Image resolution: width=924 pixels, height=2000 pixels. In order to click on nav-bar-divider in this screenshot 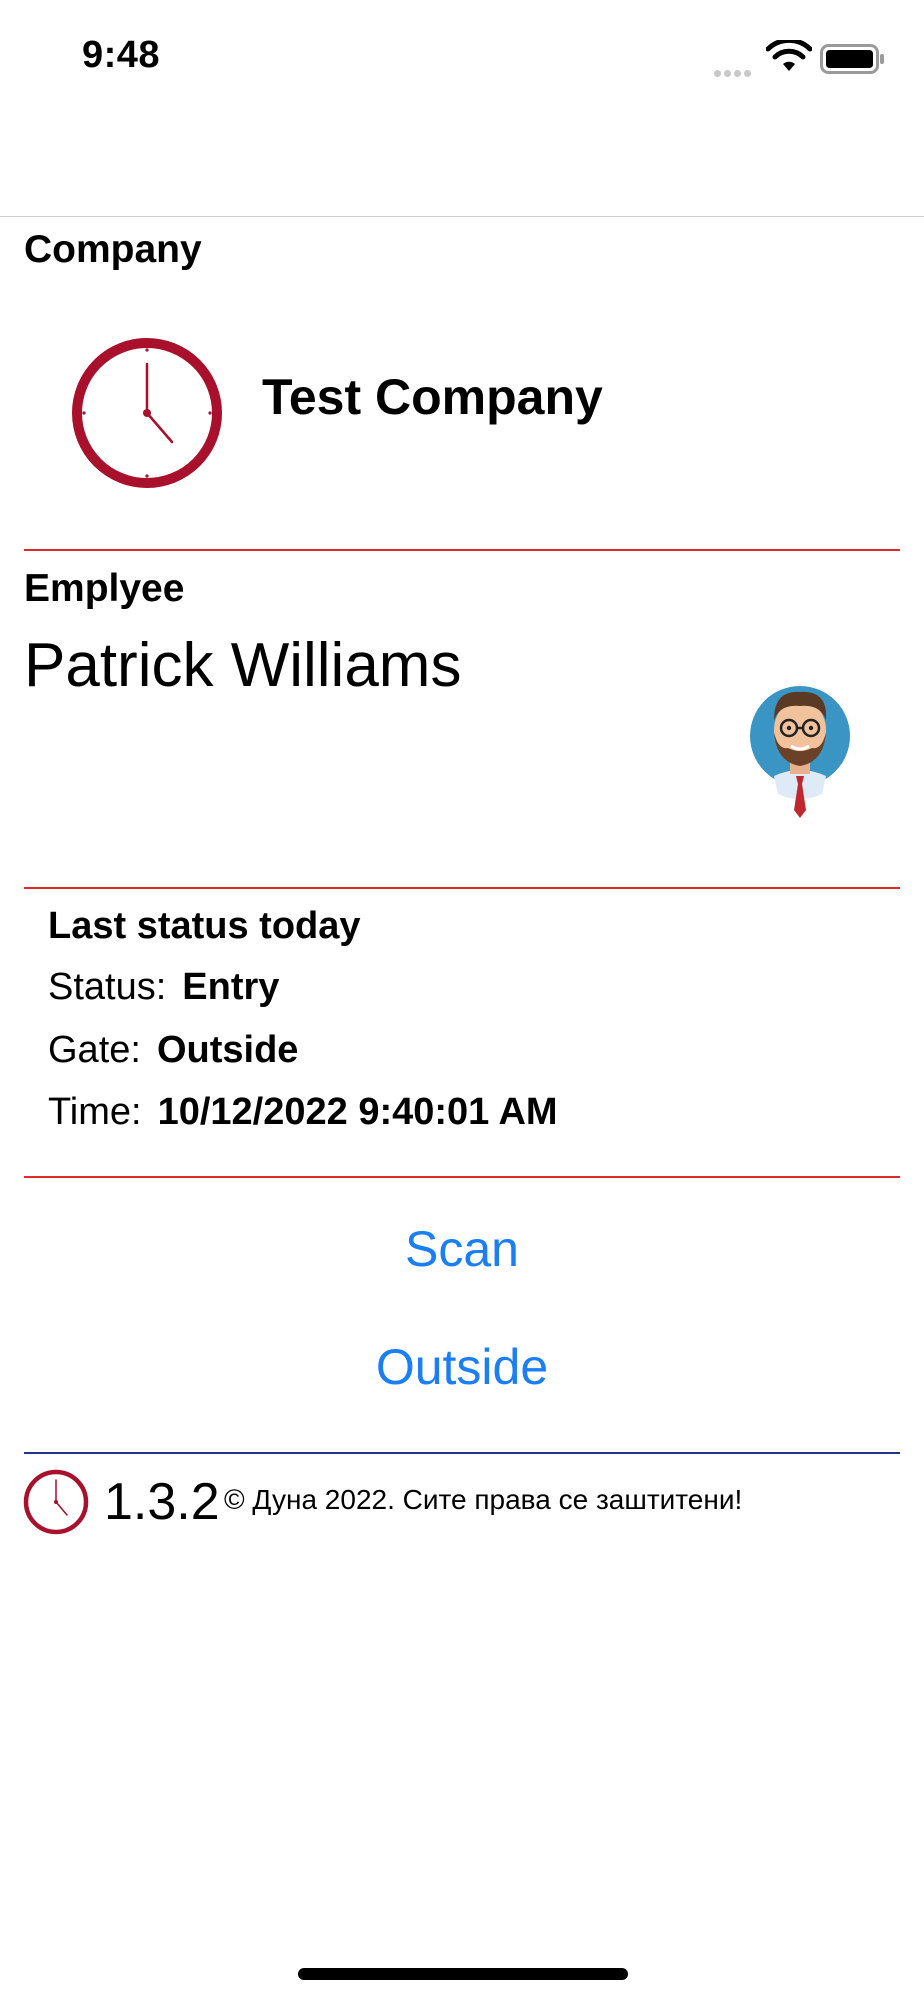, I will do `click(462, 216)`.